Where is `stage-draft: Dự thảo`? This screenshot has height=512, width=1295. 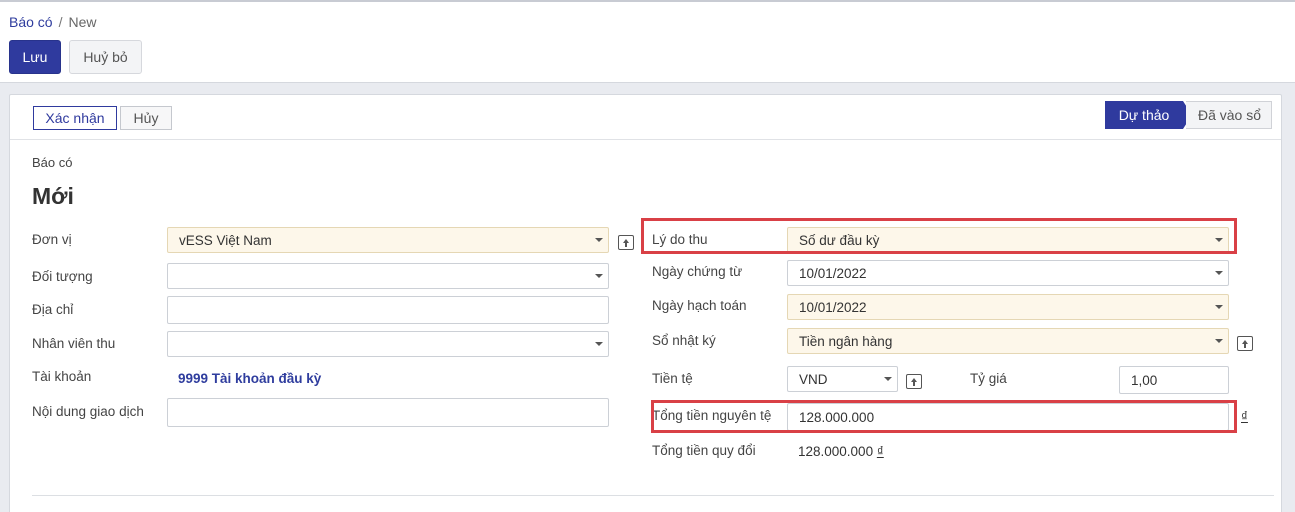
stage-draft: Dự thảo is located at coordinates (1144, 115).